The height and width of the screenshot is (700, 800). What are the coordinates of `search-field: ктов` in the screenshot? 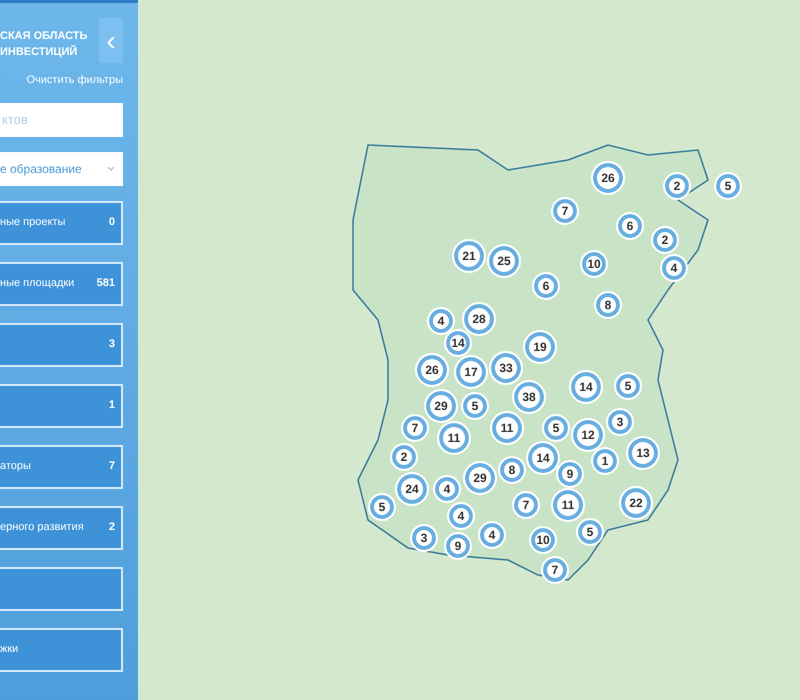 It's located at (61, 119).